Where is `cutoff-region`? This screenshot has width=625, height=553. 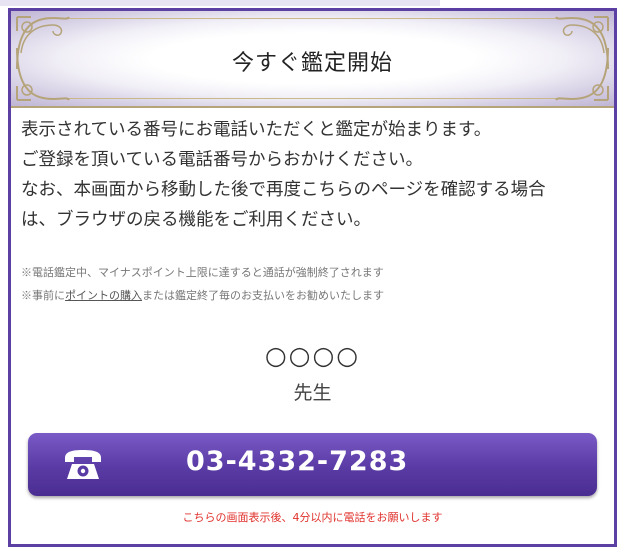
cutoff-region is located at coordinates (220, 3).